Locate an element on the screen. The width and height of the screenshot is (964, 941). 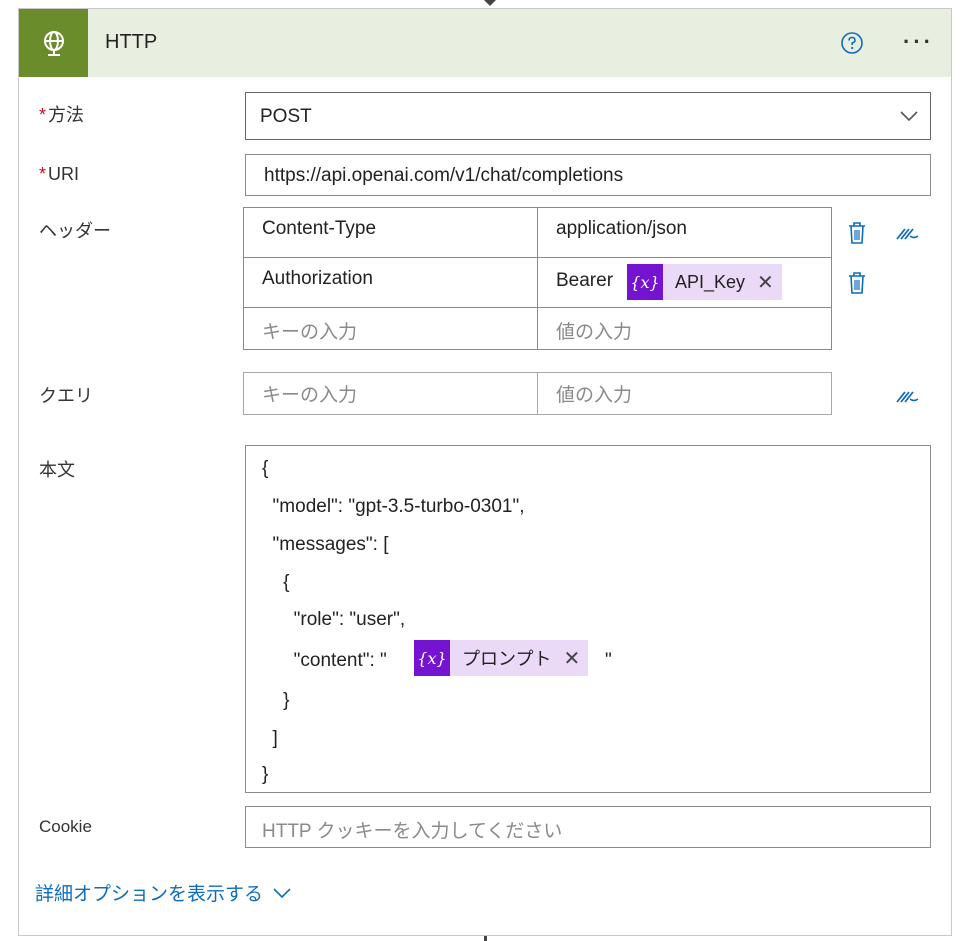
token-label: API_Key is located at coordinates (710, 281).